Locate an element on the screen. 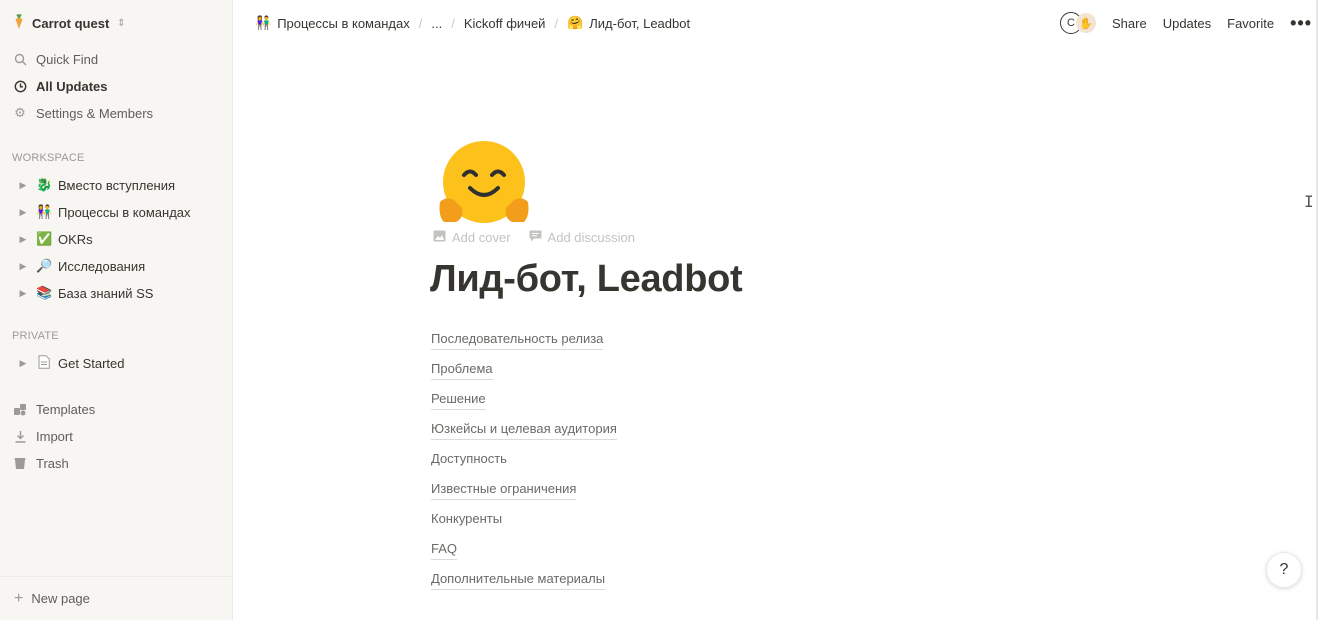 This screenshot has height=620, width=1318. checkmark-icon: ✅ is located at coordinates (44, 238).